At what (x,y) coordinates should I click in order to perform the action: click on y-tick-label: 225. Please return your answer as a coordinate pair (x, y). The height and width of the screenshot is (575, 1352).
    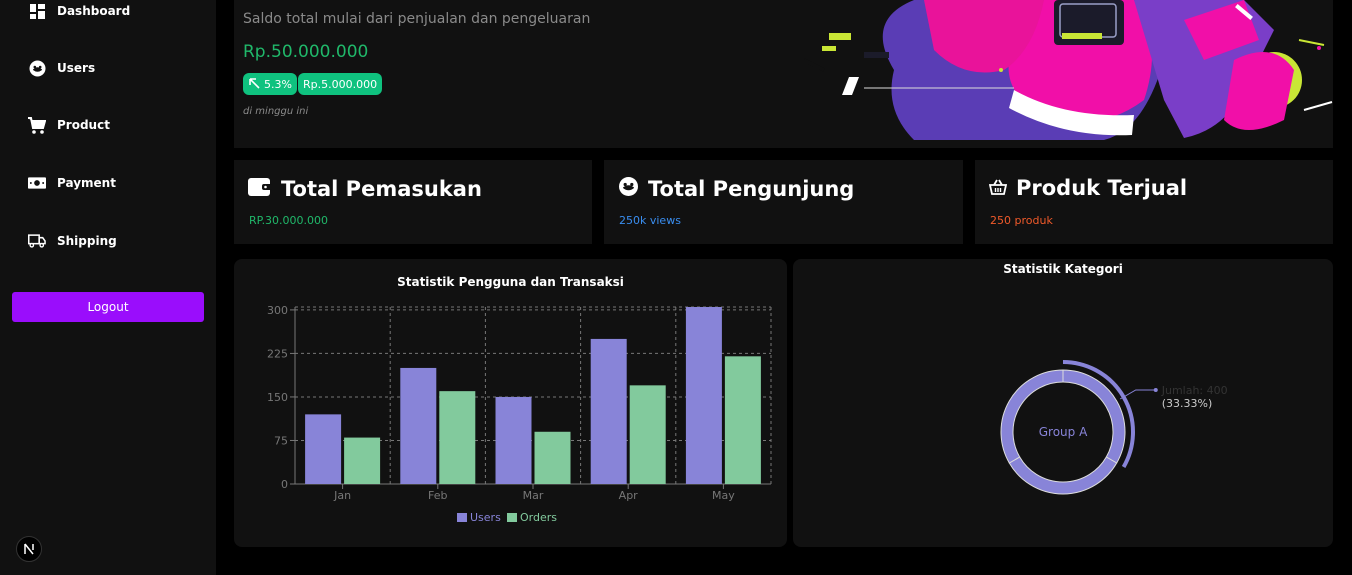
    Looking at the image, I should click on (277, 353).